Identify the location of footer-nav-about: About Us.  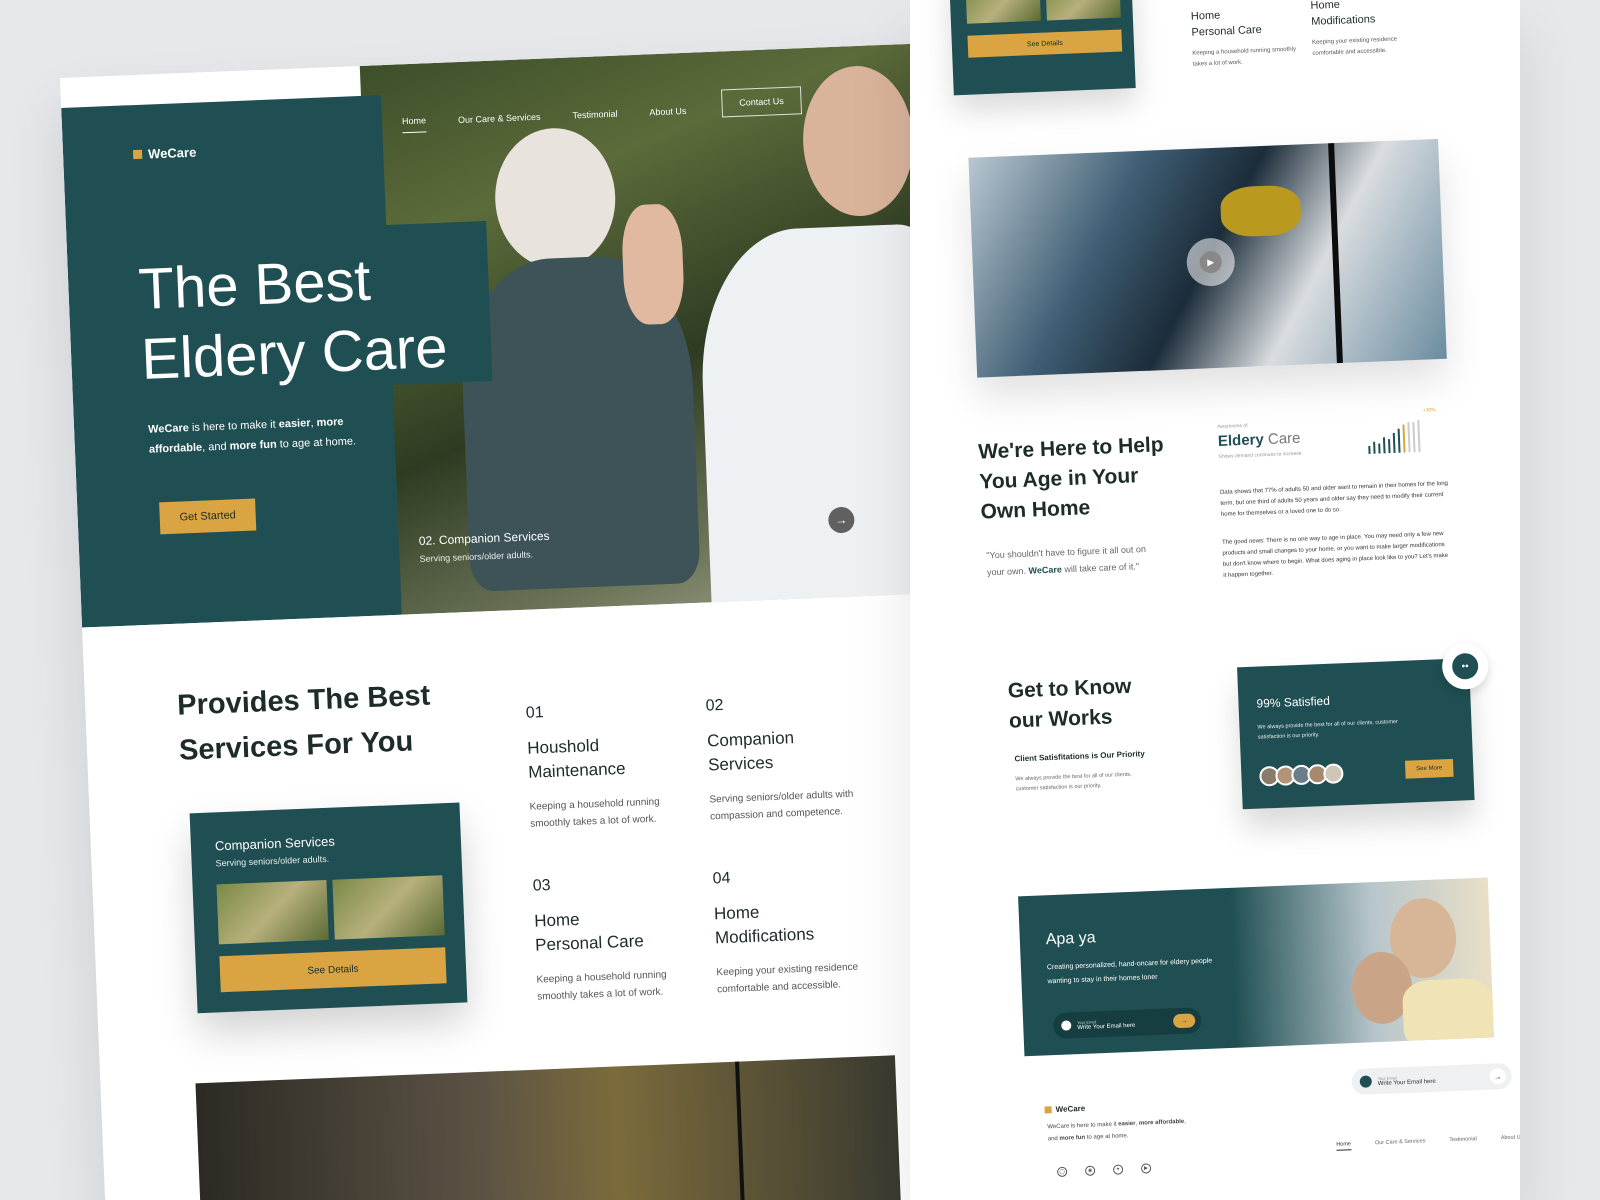
(1510, 1139).